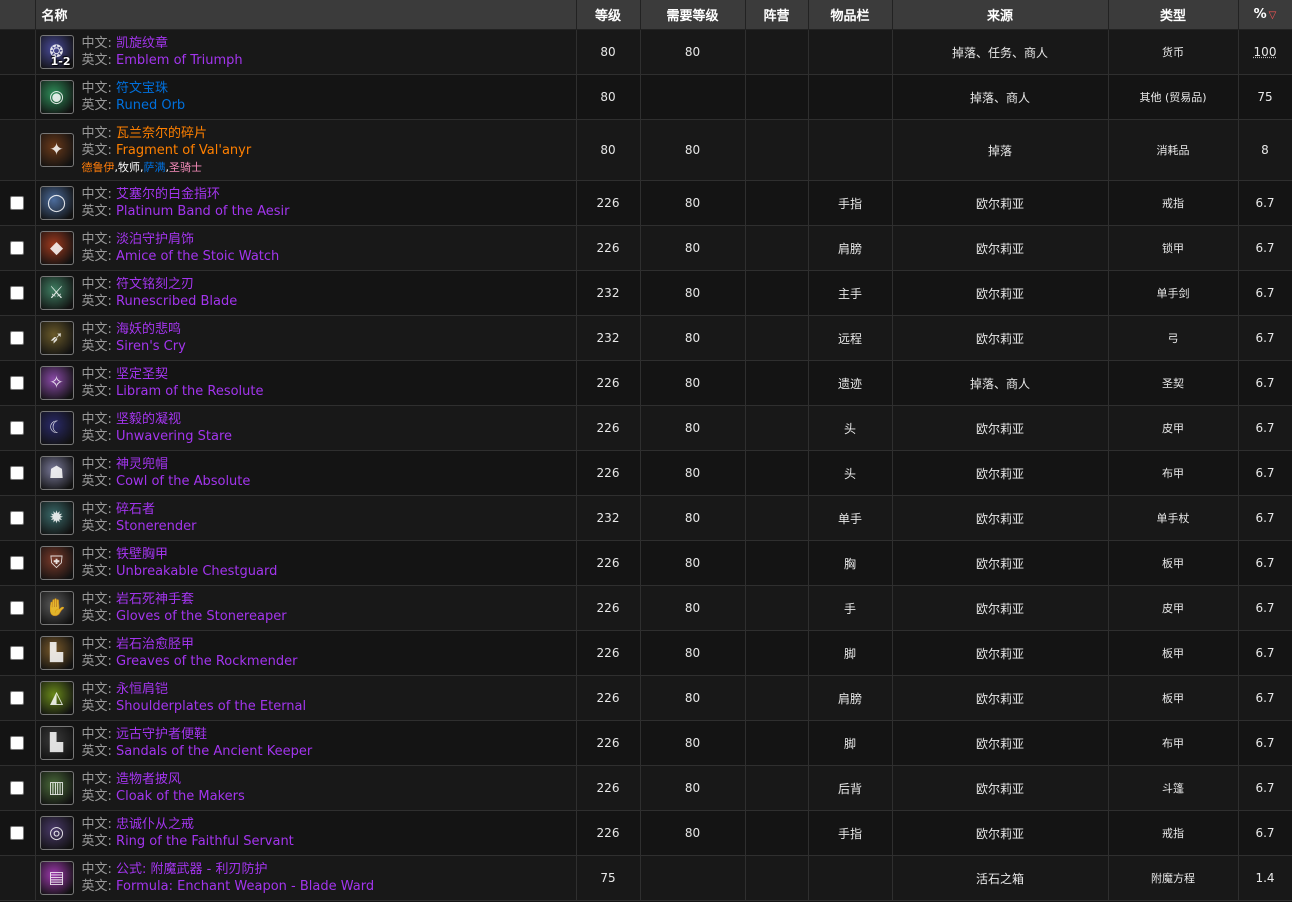  What do you see at coordinates (56, 338) in the screenshot?
I see `bow-icon: ➶` at bounding box center [56, 338].